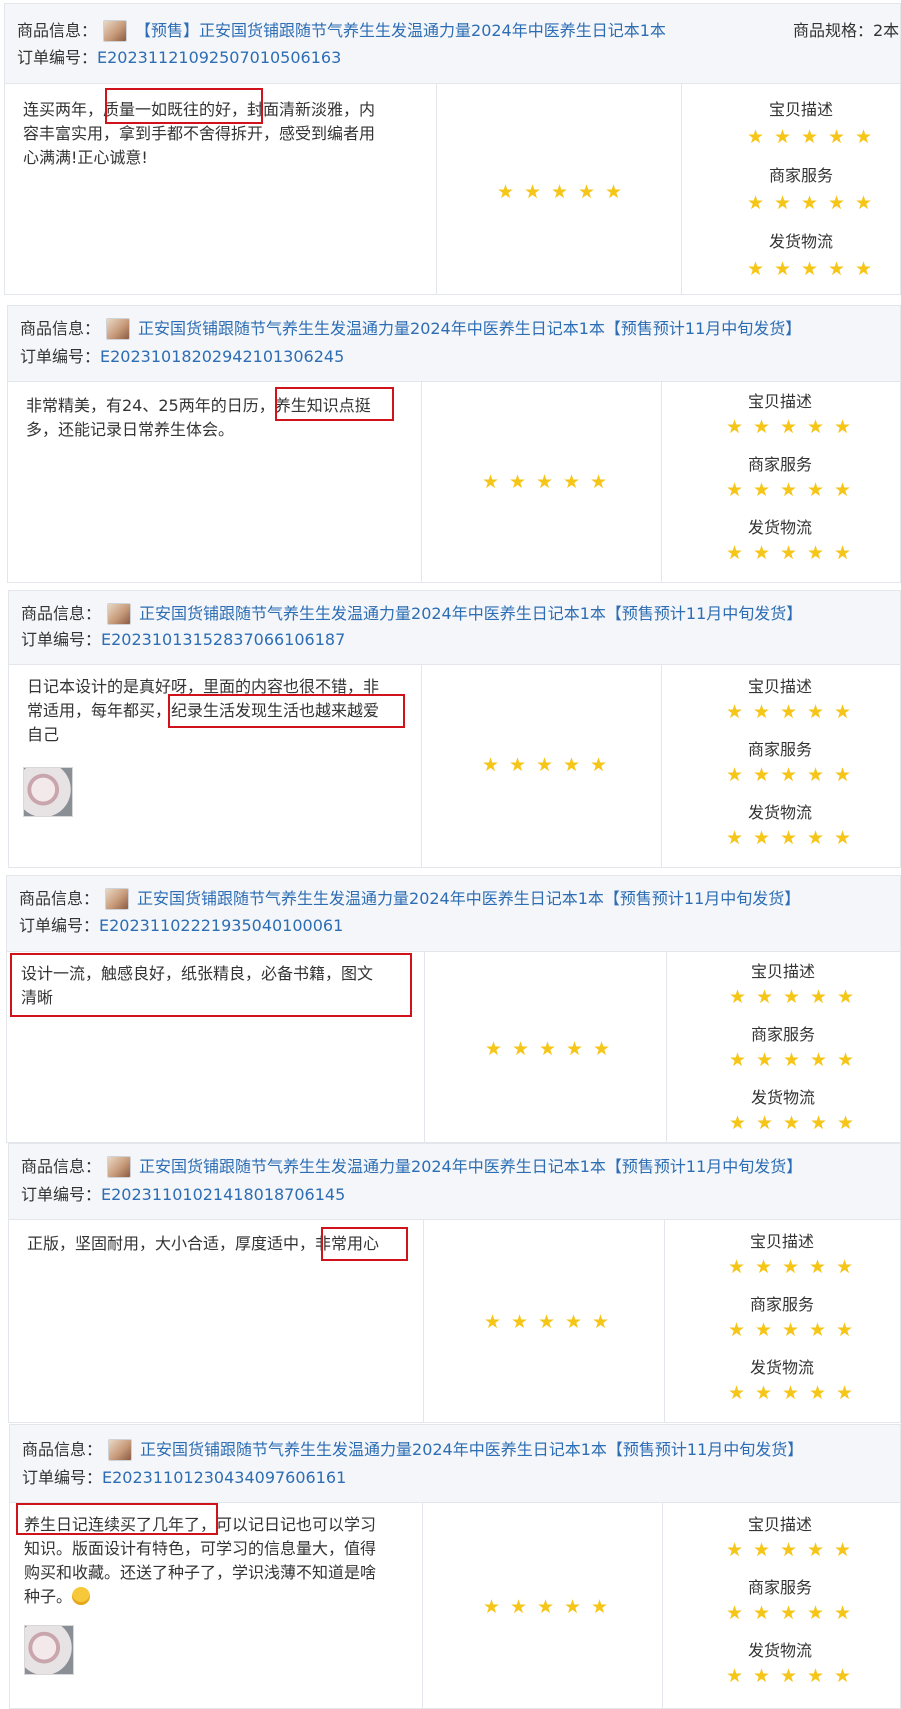 This screenshot has height=1709, width=901. Describe the element at coordinates (400, 31) in the screenshot. I see `product-title-link: 【预售】正安国货铺跟随节气养生生发温通力量2024年中医养生日记本1本` at that location.